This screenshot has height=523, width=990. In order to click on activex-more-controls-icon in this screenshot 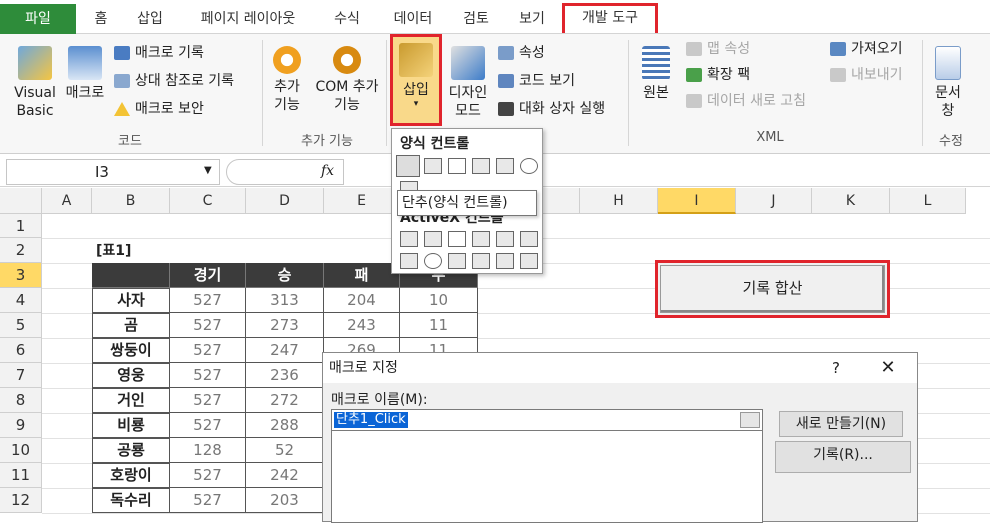, I will do `click(529, 261)`.